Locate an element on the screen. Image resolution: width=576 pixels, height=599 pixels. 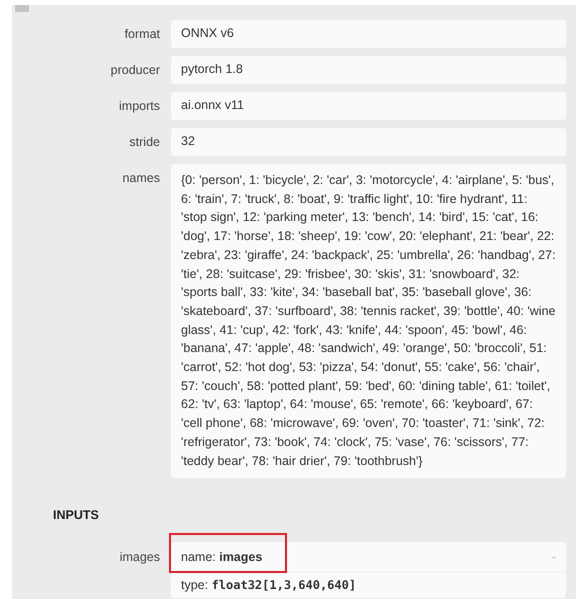
input-name: name: images is located at coordinates (221, 557).